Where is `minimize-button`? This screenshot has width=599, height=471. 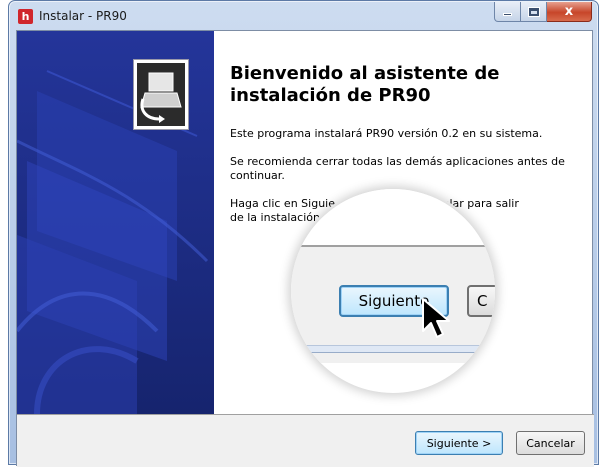
minimize-button is located at coordinates (507, 12).